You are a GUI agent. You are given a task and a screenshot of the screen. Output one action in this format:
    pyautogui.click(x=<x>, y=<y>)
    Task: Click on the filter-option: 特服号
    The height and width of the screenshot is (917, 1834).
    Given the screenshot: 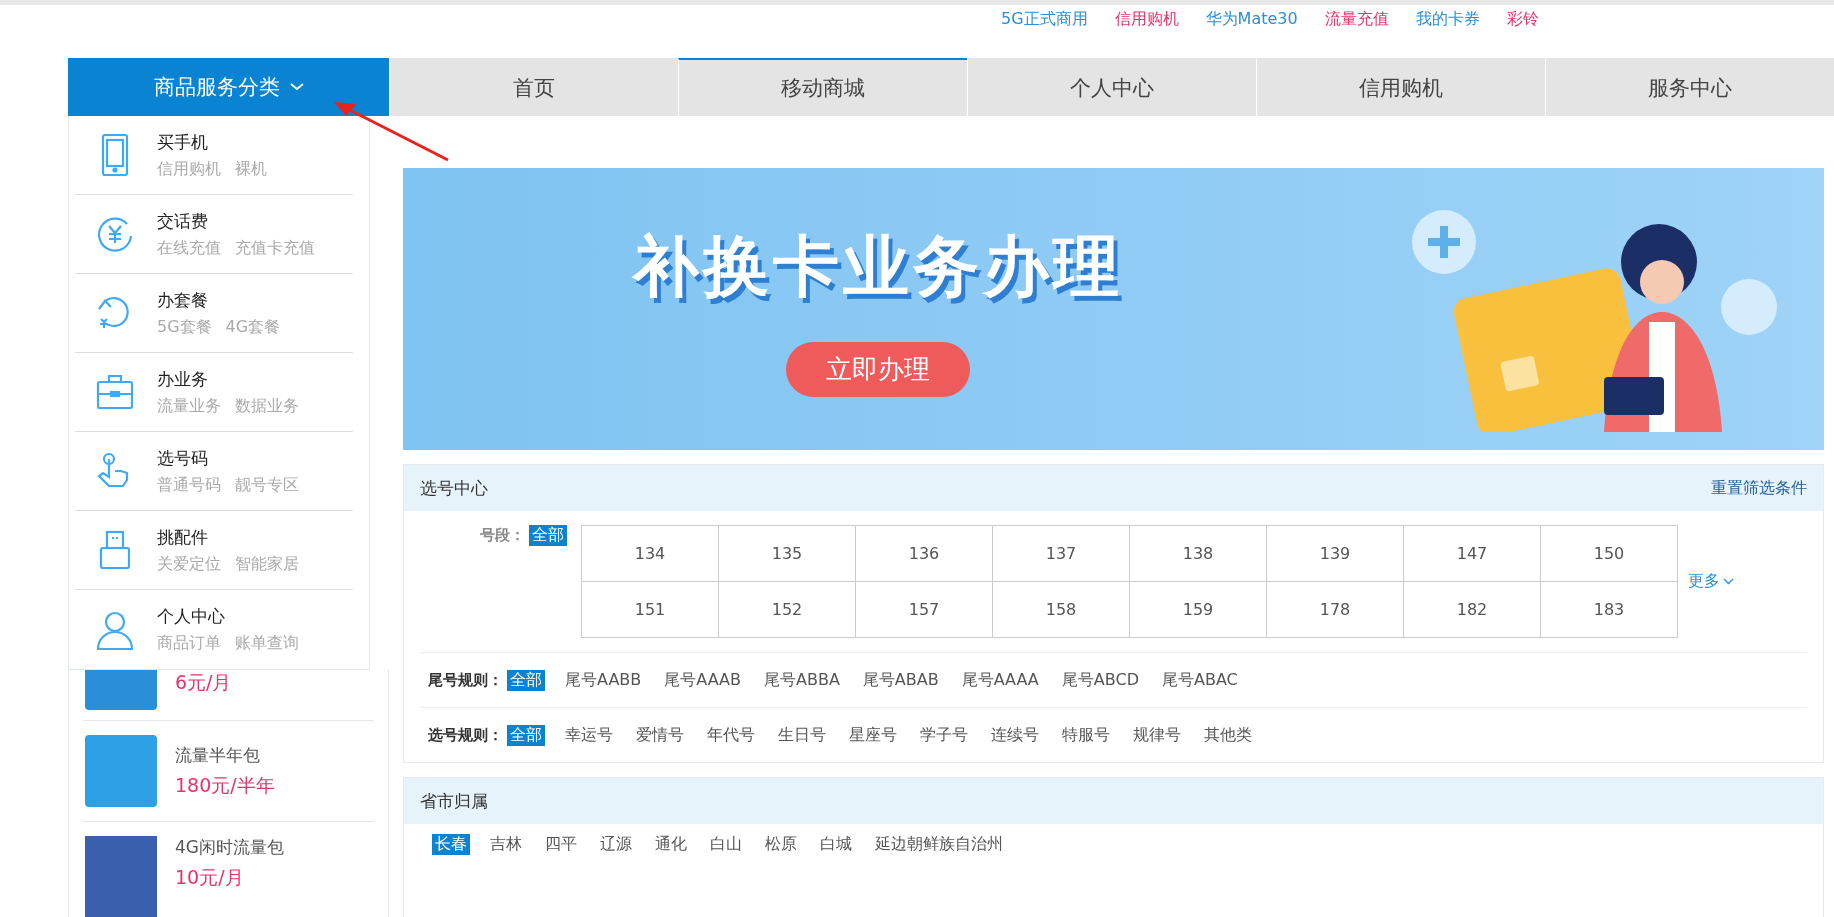 What is the action you would take?
    pyautogui.click(x=1086, y=735)
    